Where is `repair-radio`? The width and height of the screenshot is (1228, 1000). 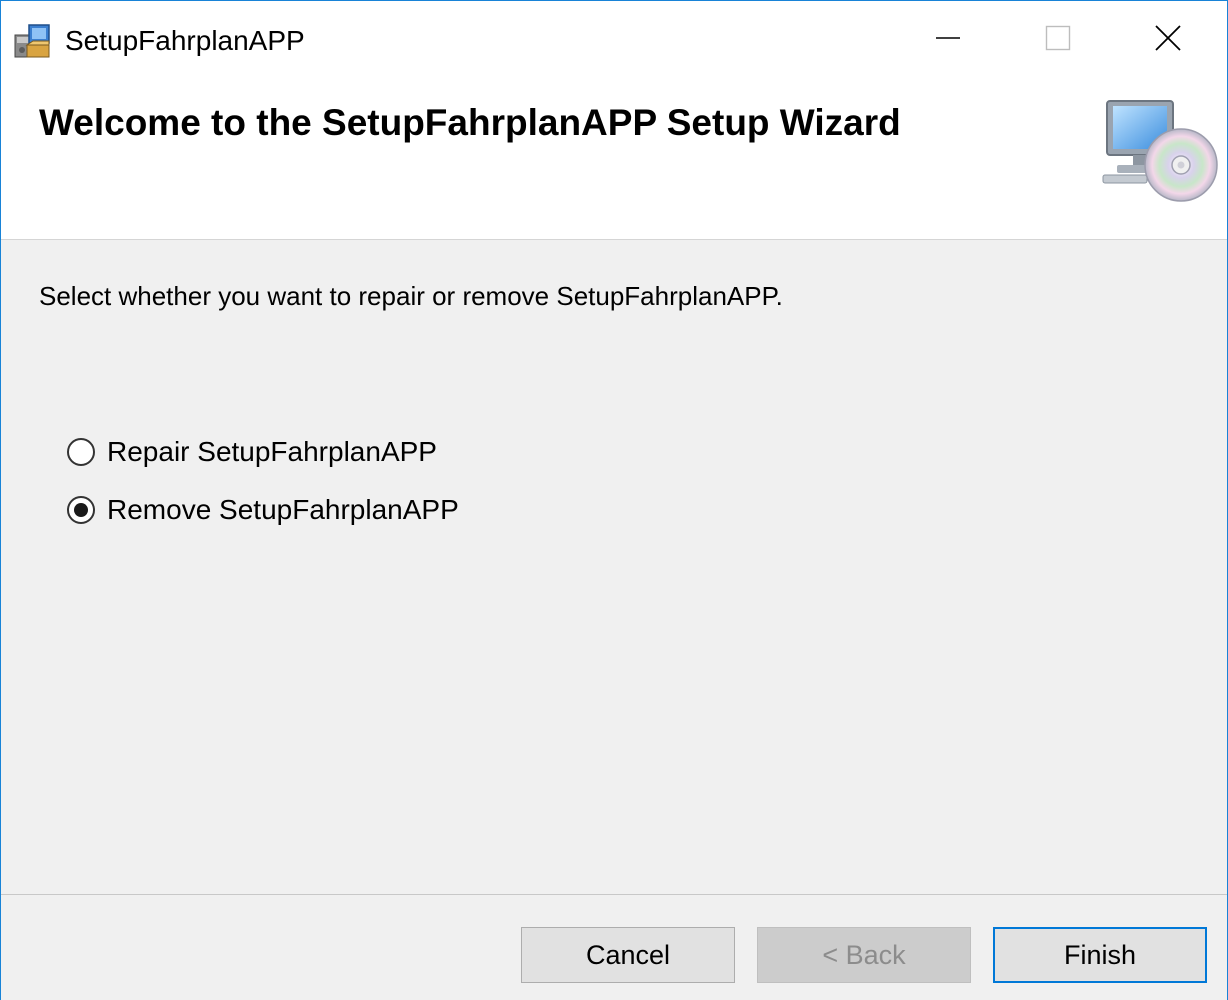
repair-radio is located at coordinates (81, 452).